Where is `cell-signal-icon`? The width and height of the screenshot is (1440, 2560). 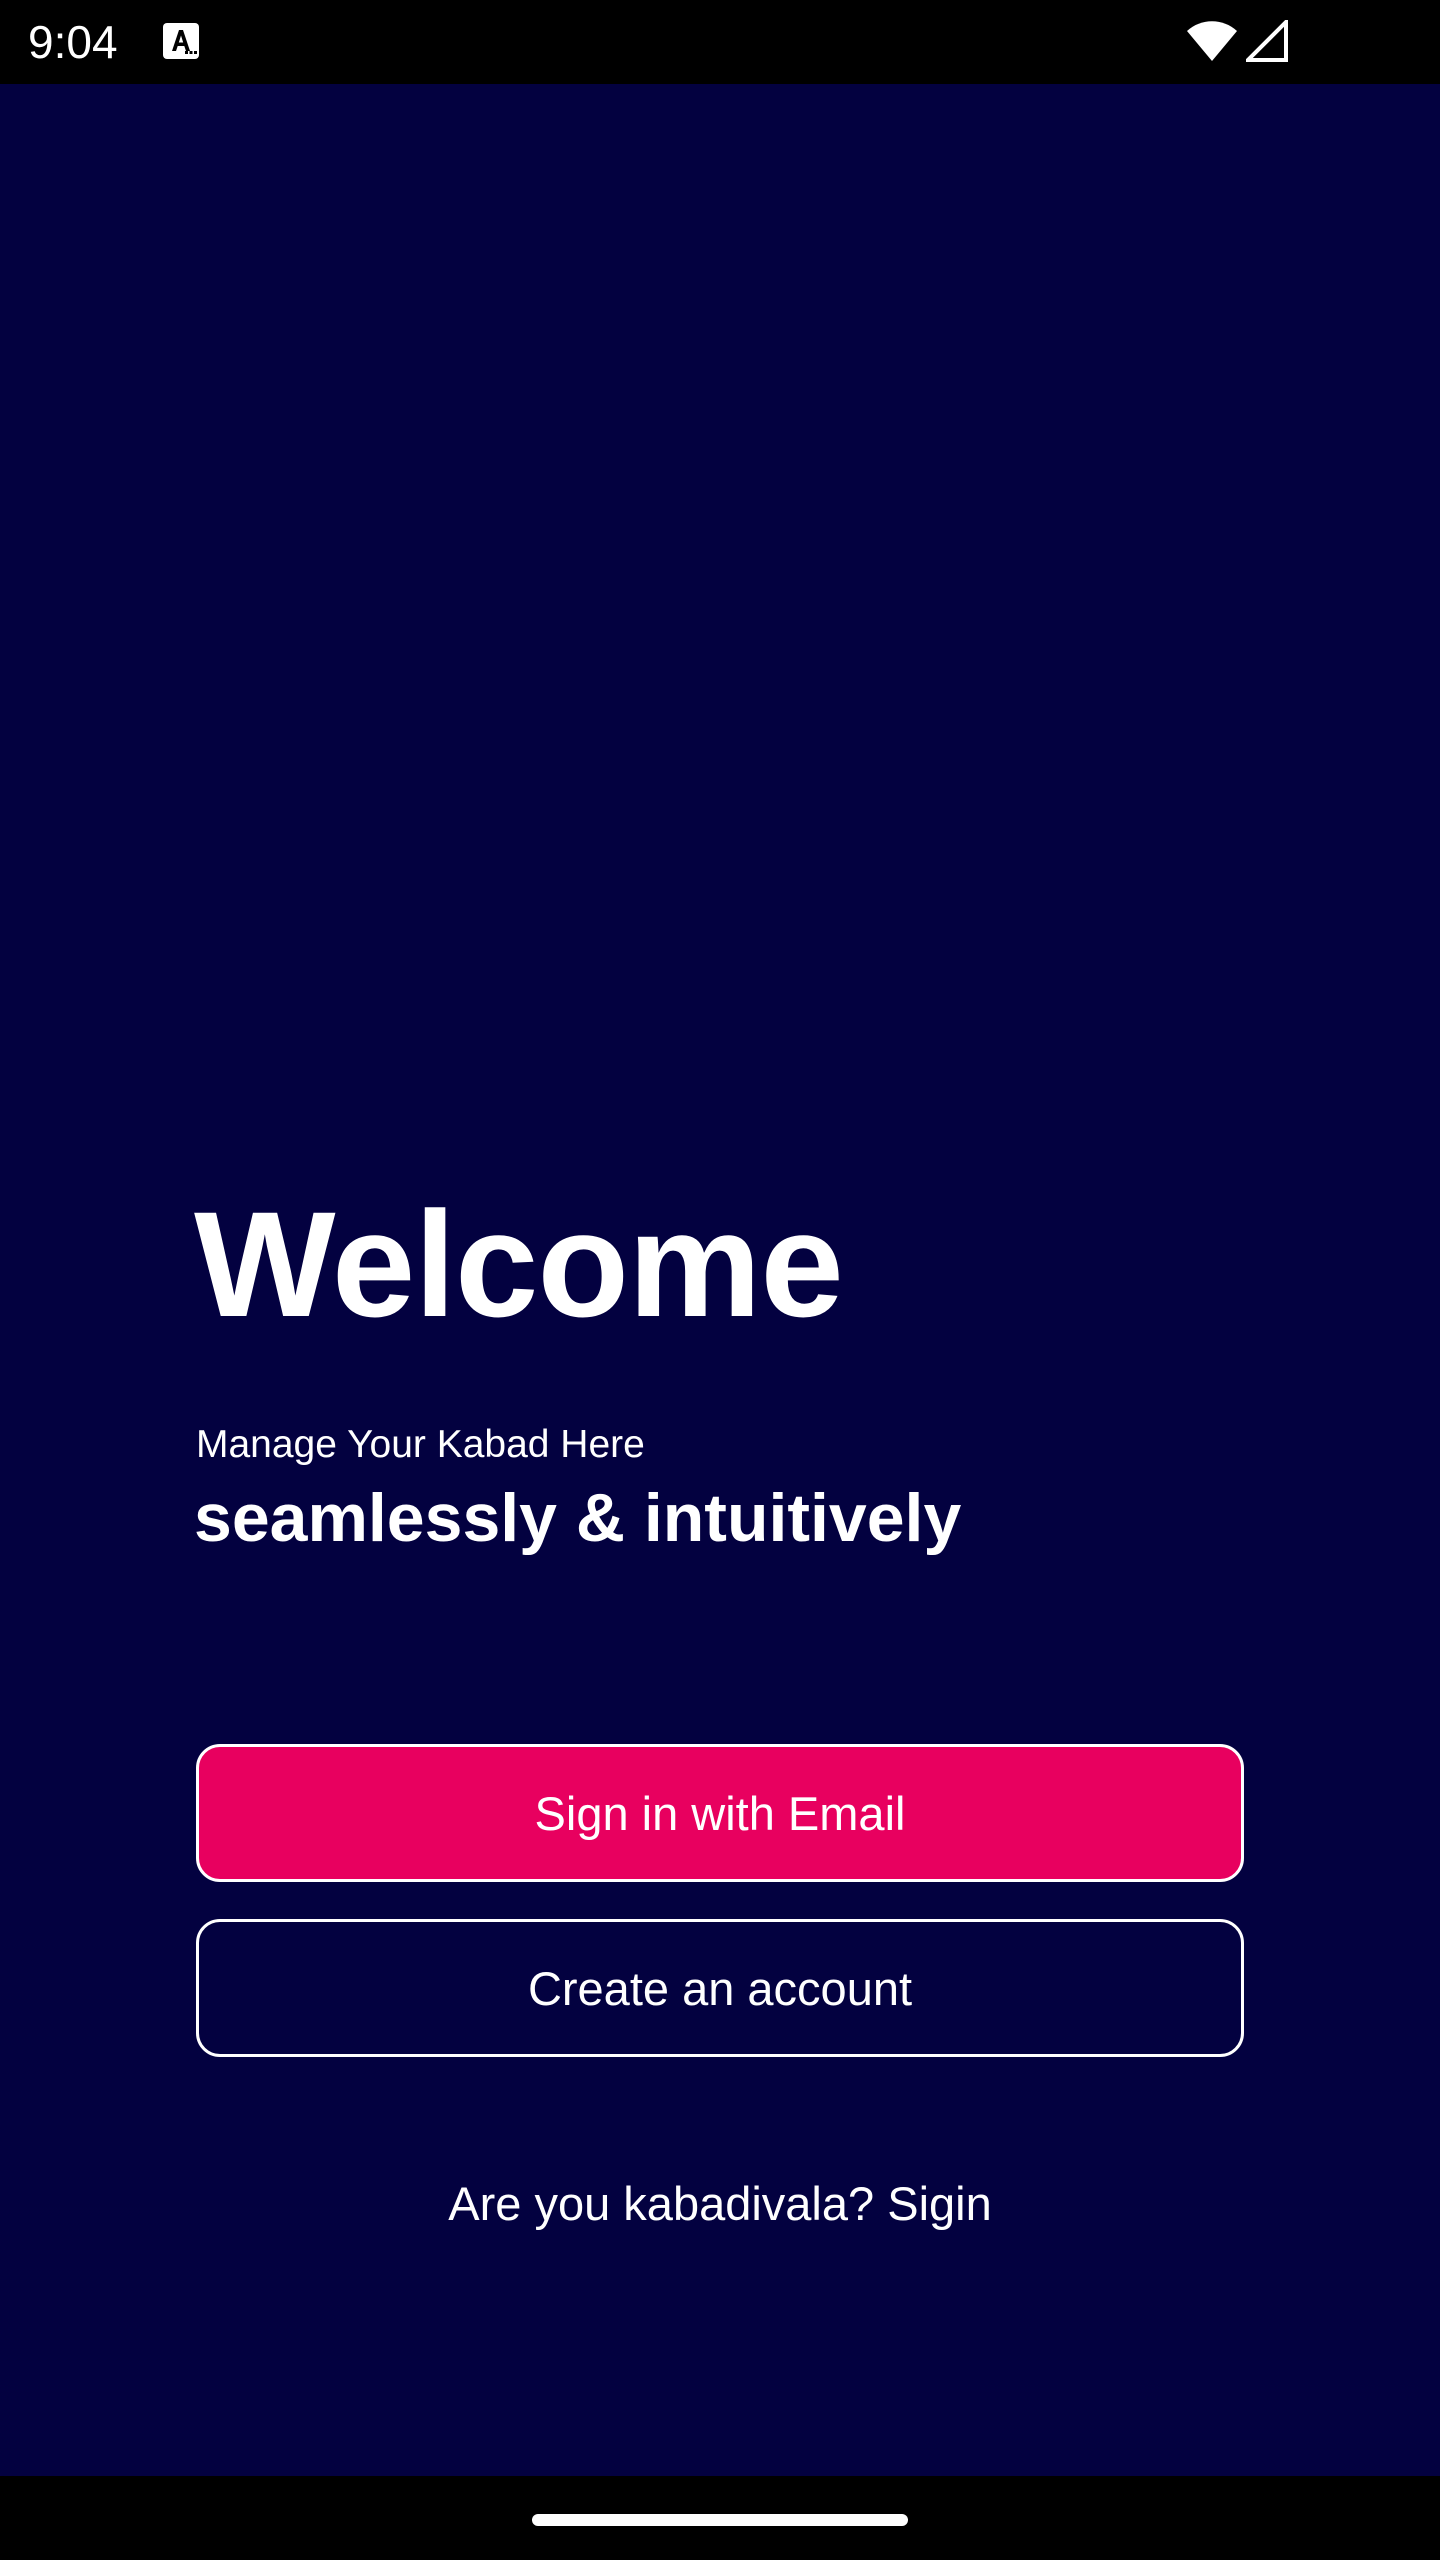 cell-signal-icon is located at coordinates (1265, 39).